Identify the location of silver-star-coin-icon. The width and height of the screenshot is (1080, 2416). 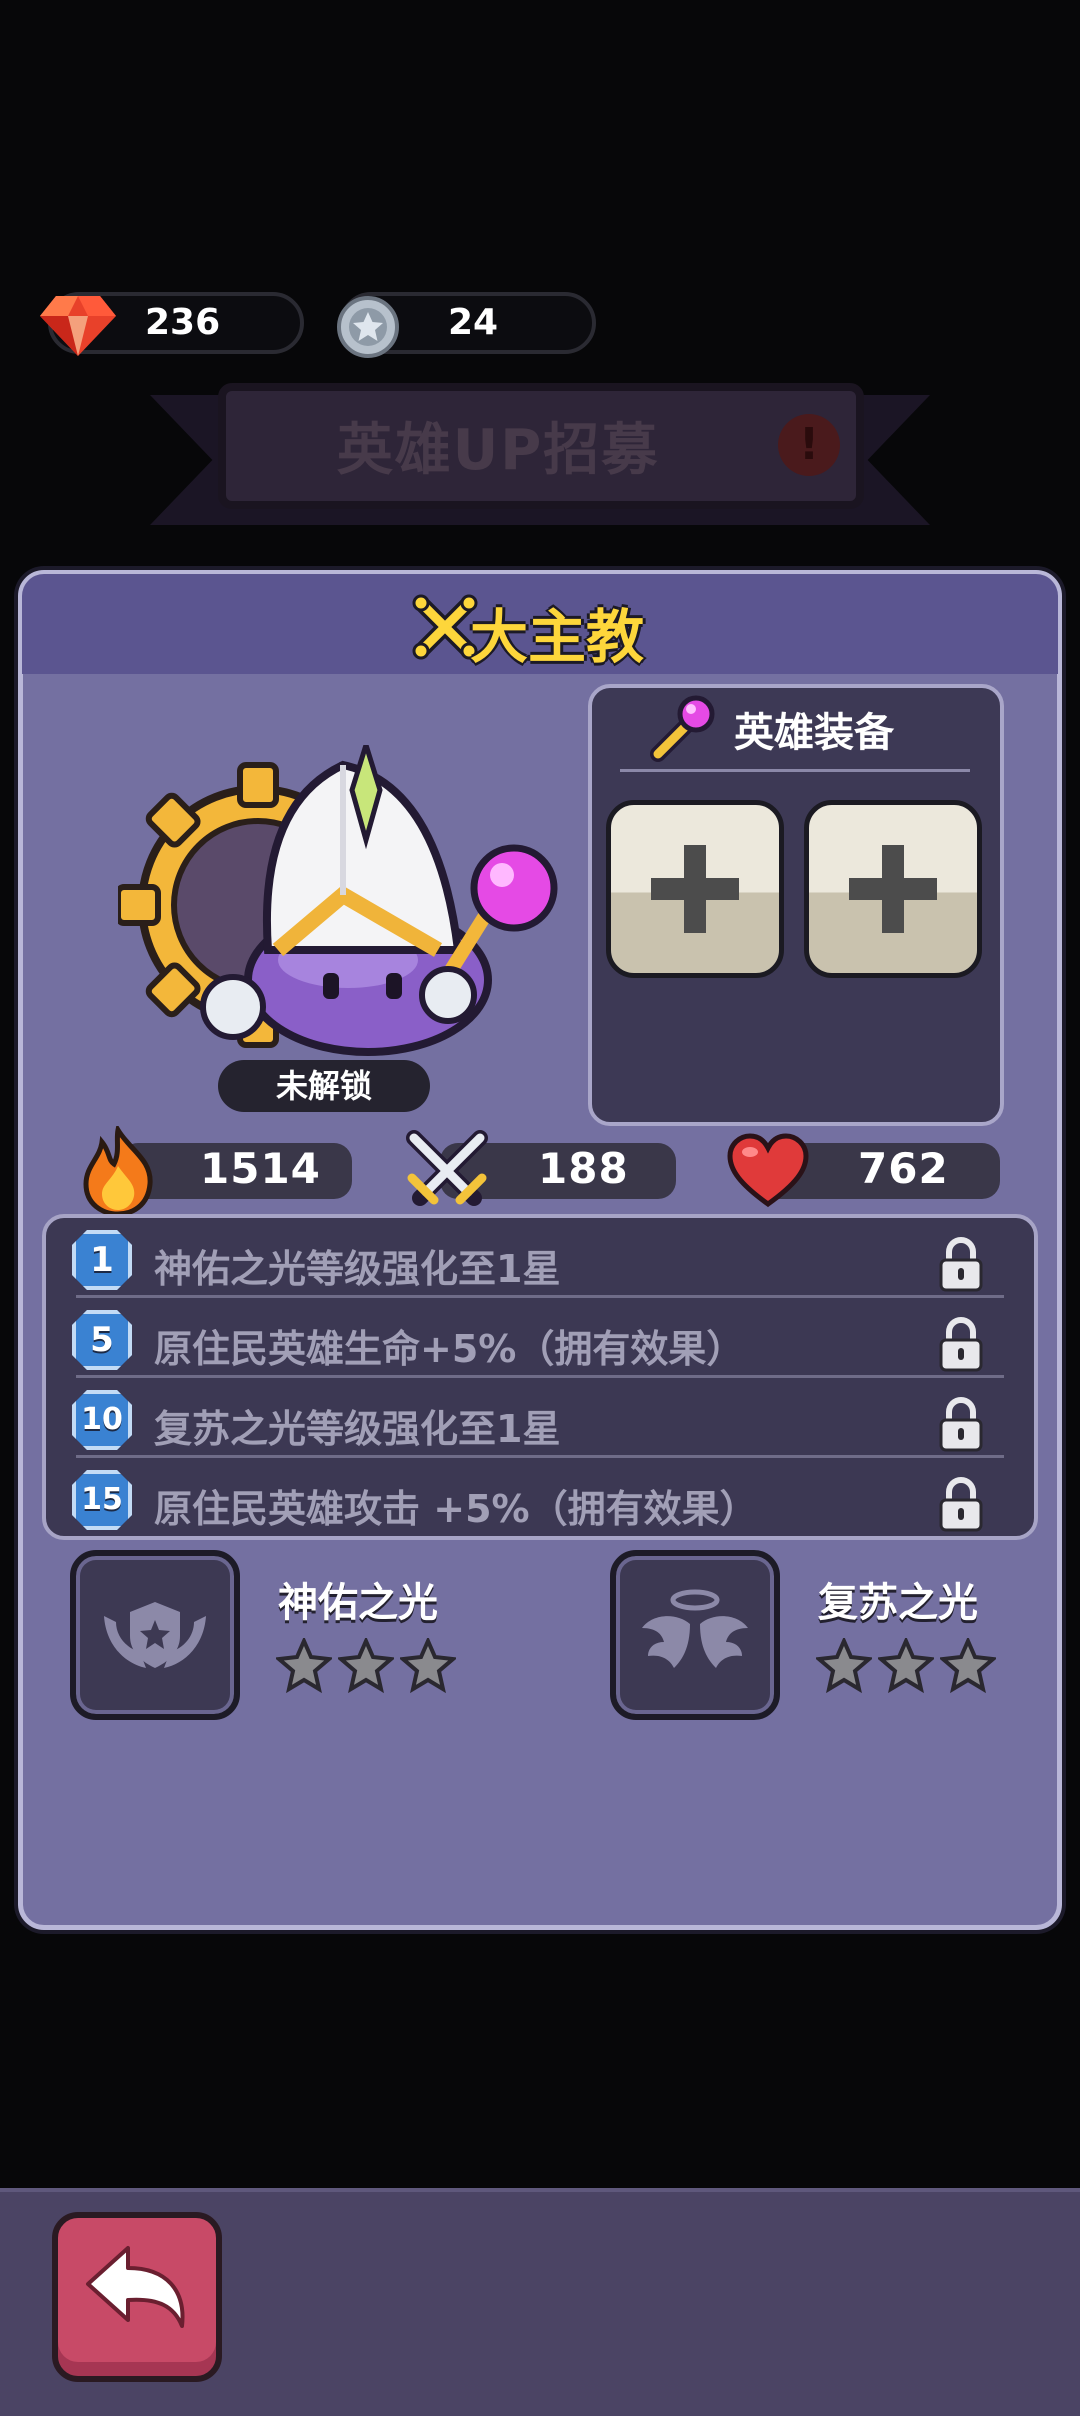
(368, 327).